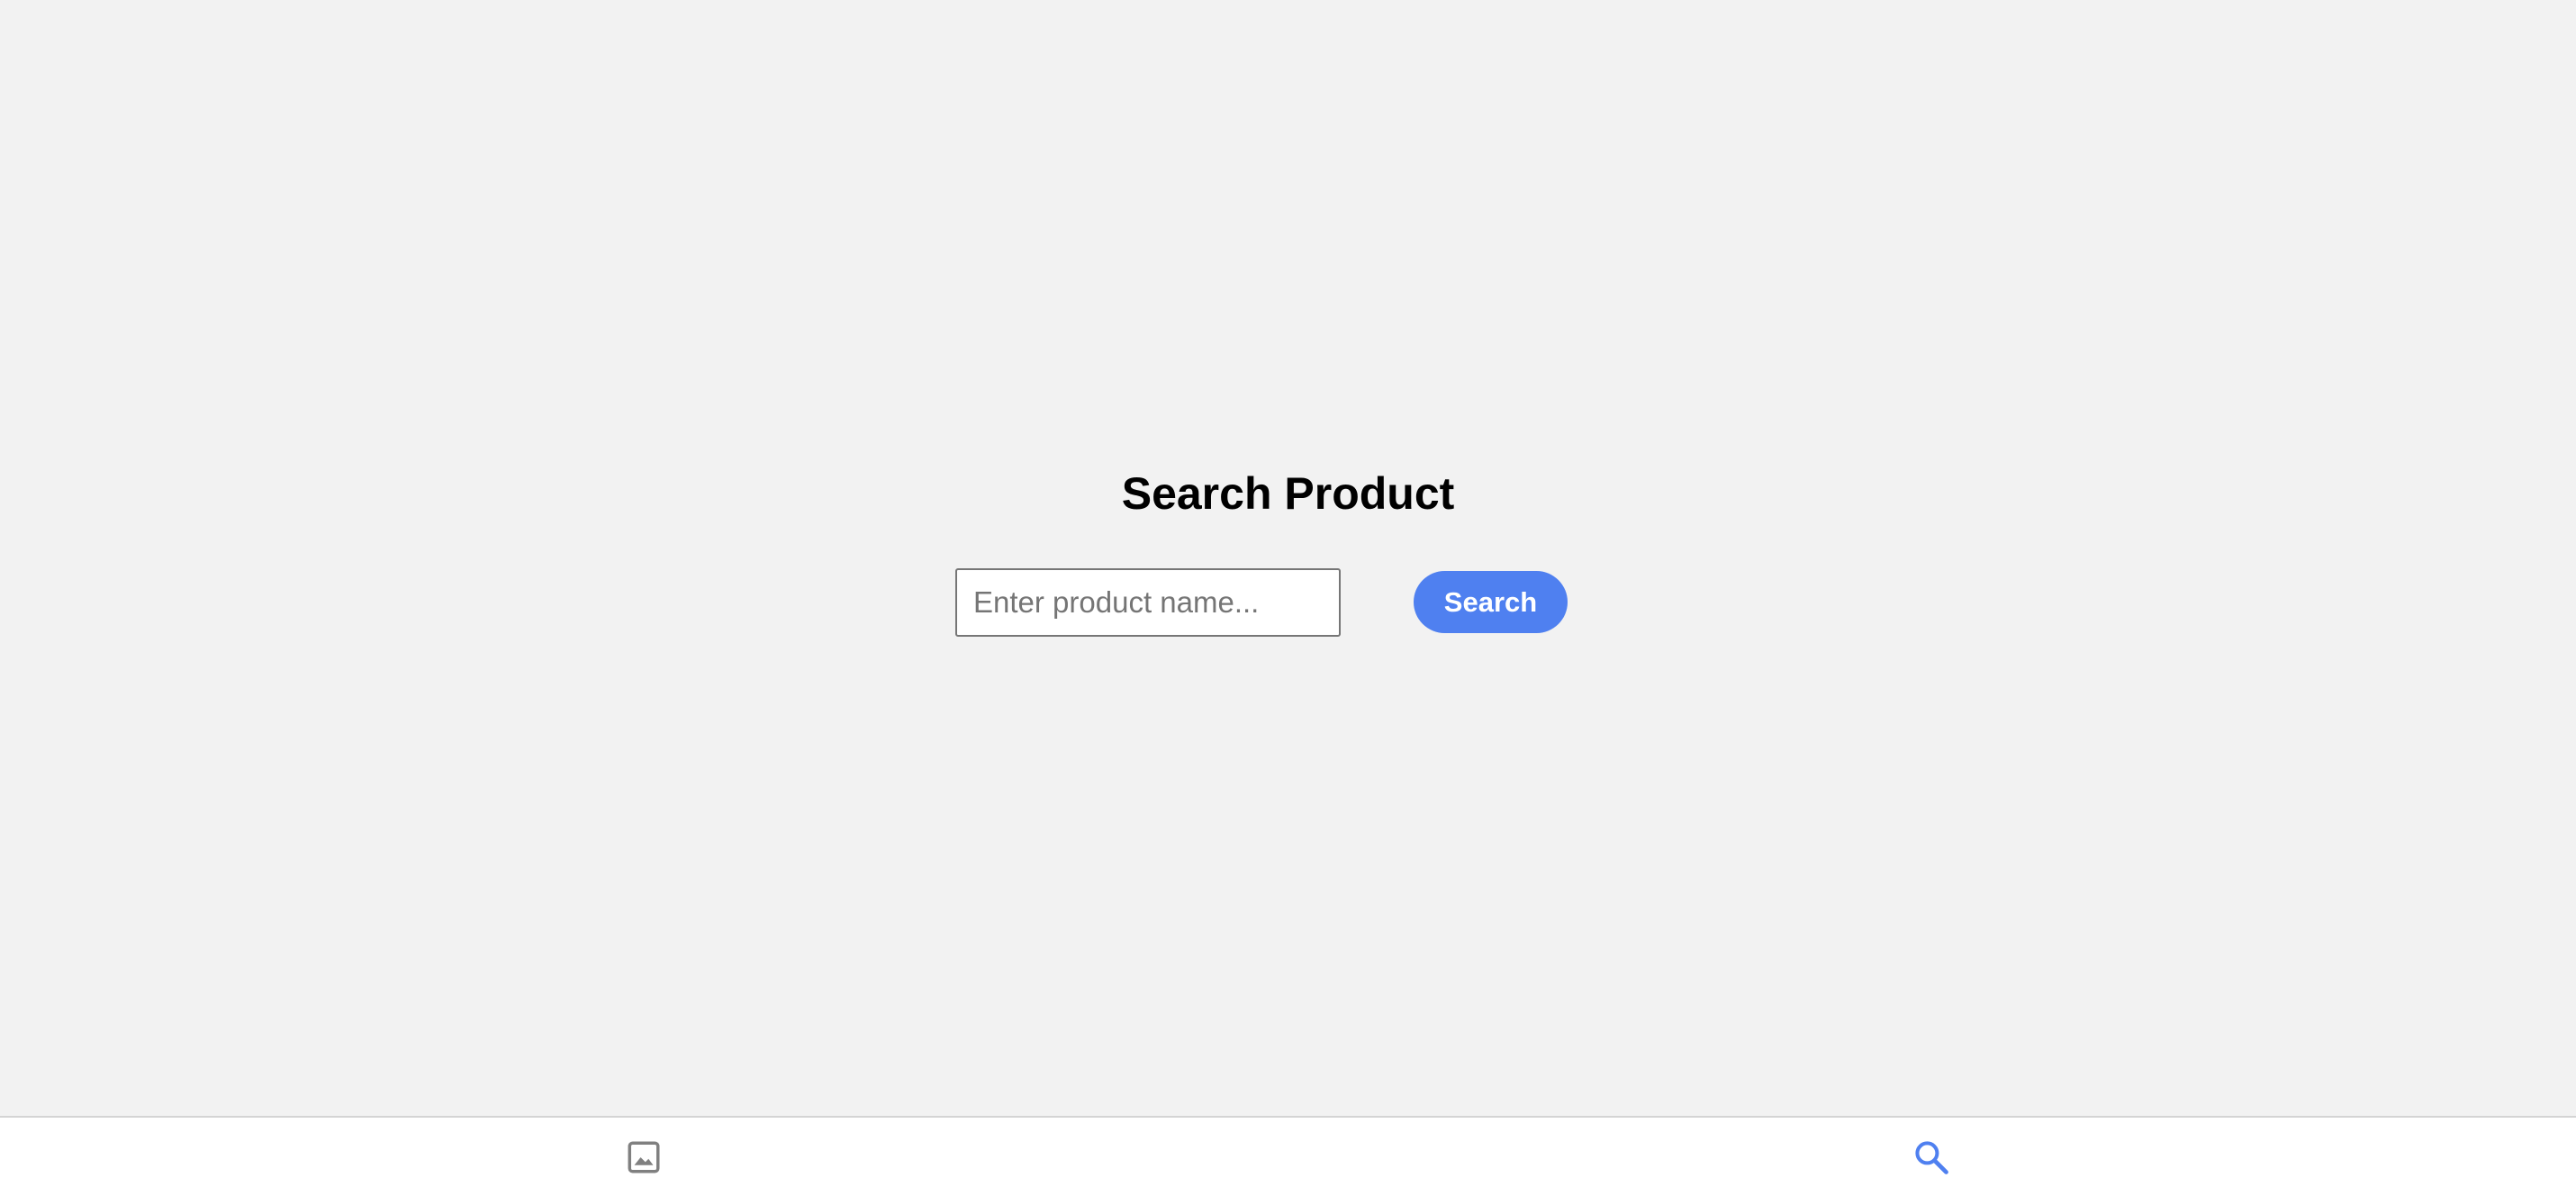  Describe the element at coordinates (1491, 602) in the screenshot. I see `search-button: Search` at that location.